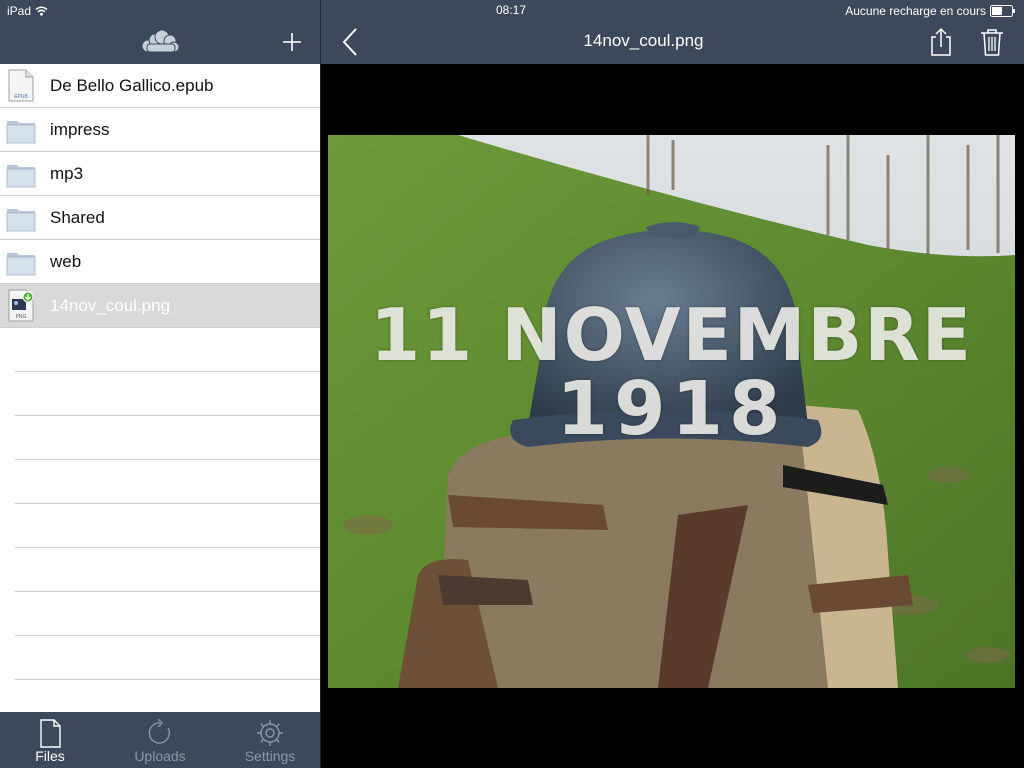  I want to click on list-item-png-selected: PNG 14nov_coul.png, so click(160, 306).